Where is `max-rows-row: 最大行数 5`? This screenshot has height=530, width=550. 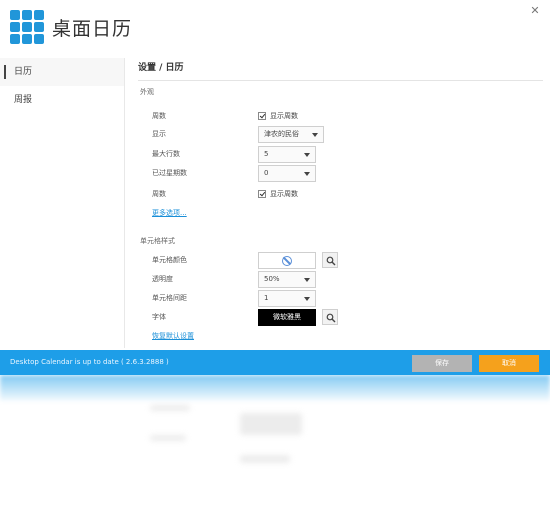 max-rows-row: 最大行数 5 is located at coordinates (342, 155).